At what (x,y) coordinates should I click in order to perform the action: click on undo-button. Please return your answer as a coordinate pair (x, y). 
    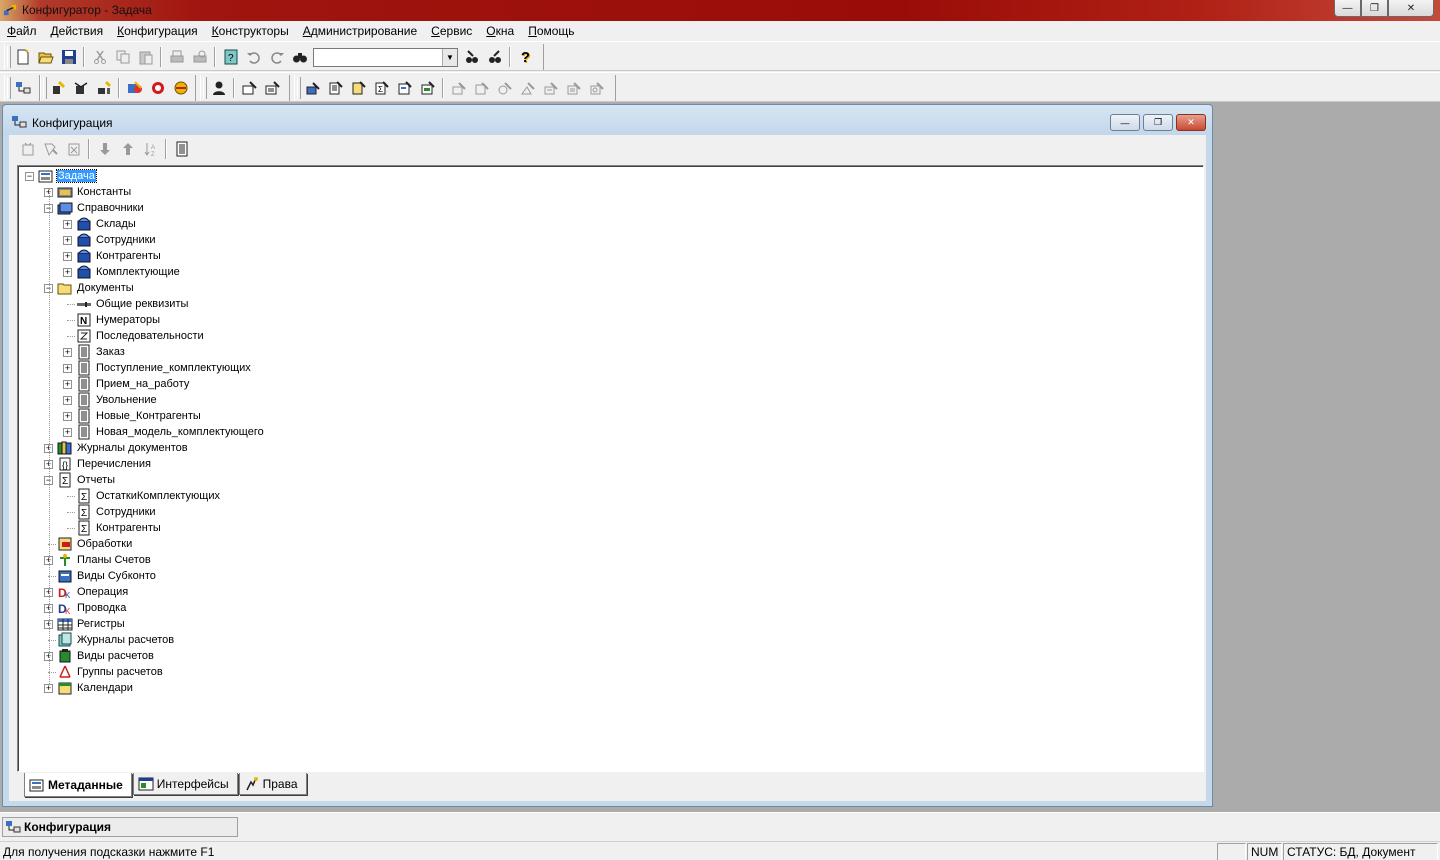
    Looking at the image, I should click on (253, 57).